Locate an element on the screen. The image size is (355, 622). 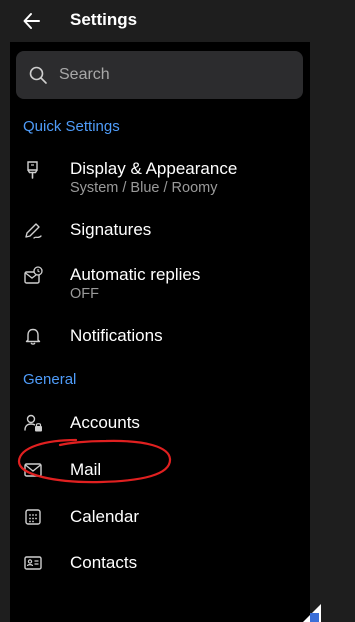
settings-item-accounts: Accounts is located at coordinates (160, 423).